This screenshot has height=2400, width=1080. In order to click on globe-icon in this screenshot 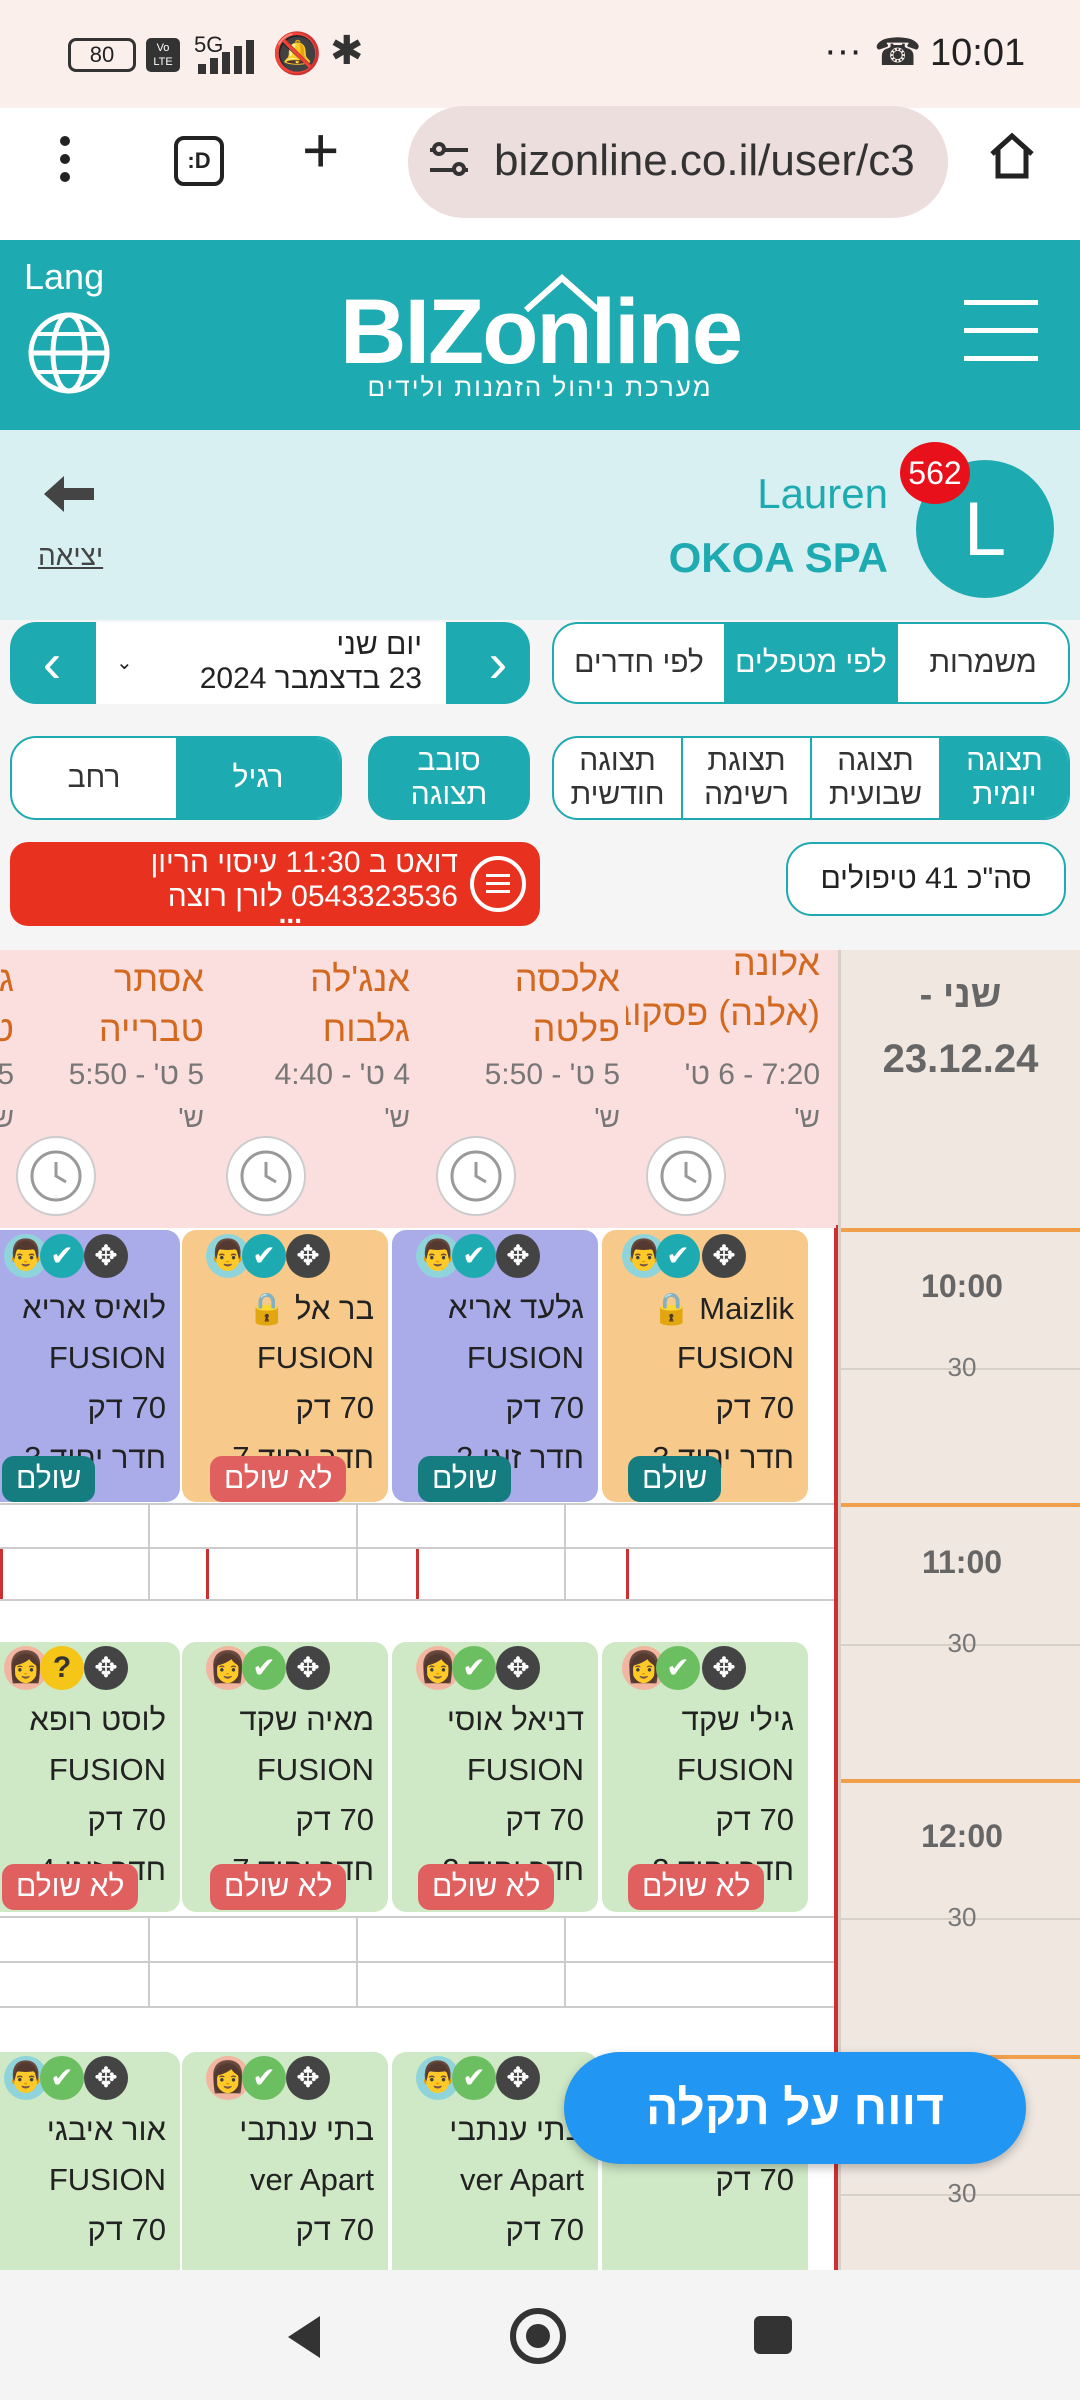, I will do `click(69, 353)`.